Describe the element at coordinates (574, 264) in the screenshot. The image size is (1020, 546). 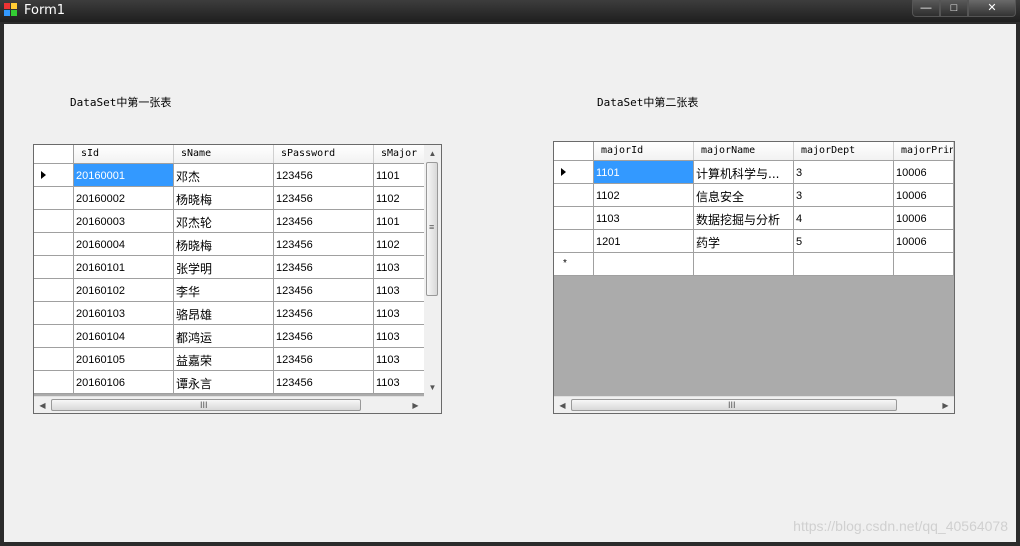
I see `new-row-header-cell: *` at that location.